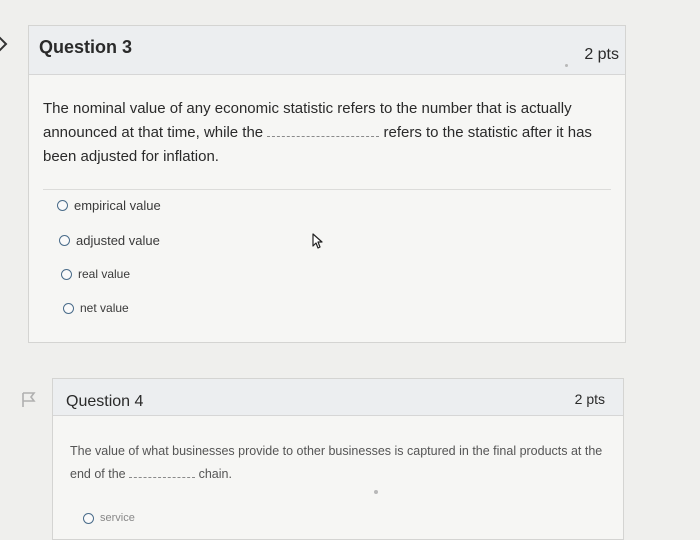 This screenshot has width=700, height=540. What do you see at coordinates (327, 189) in the screenshot?
I see `question-3-divider` at bounding box center [327, 189].